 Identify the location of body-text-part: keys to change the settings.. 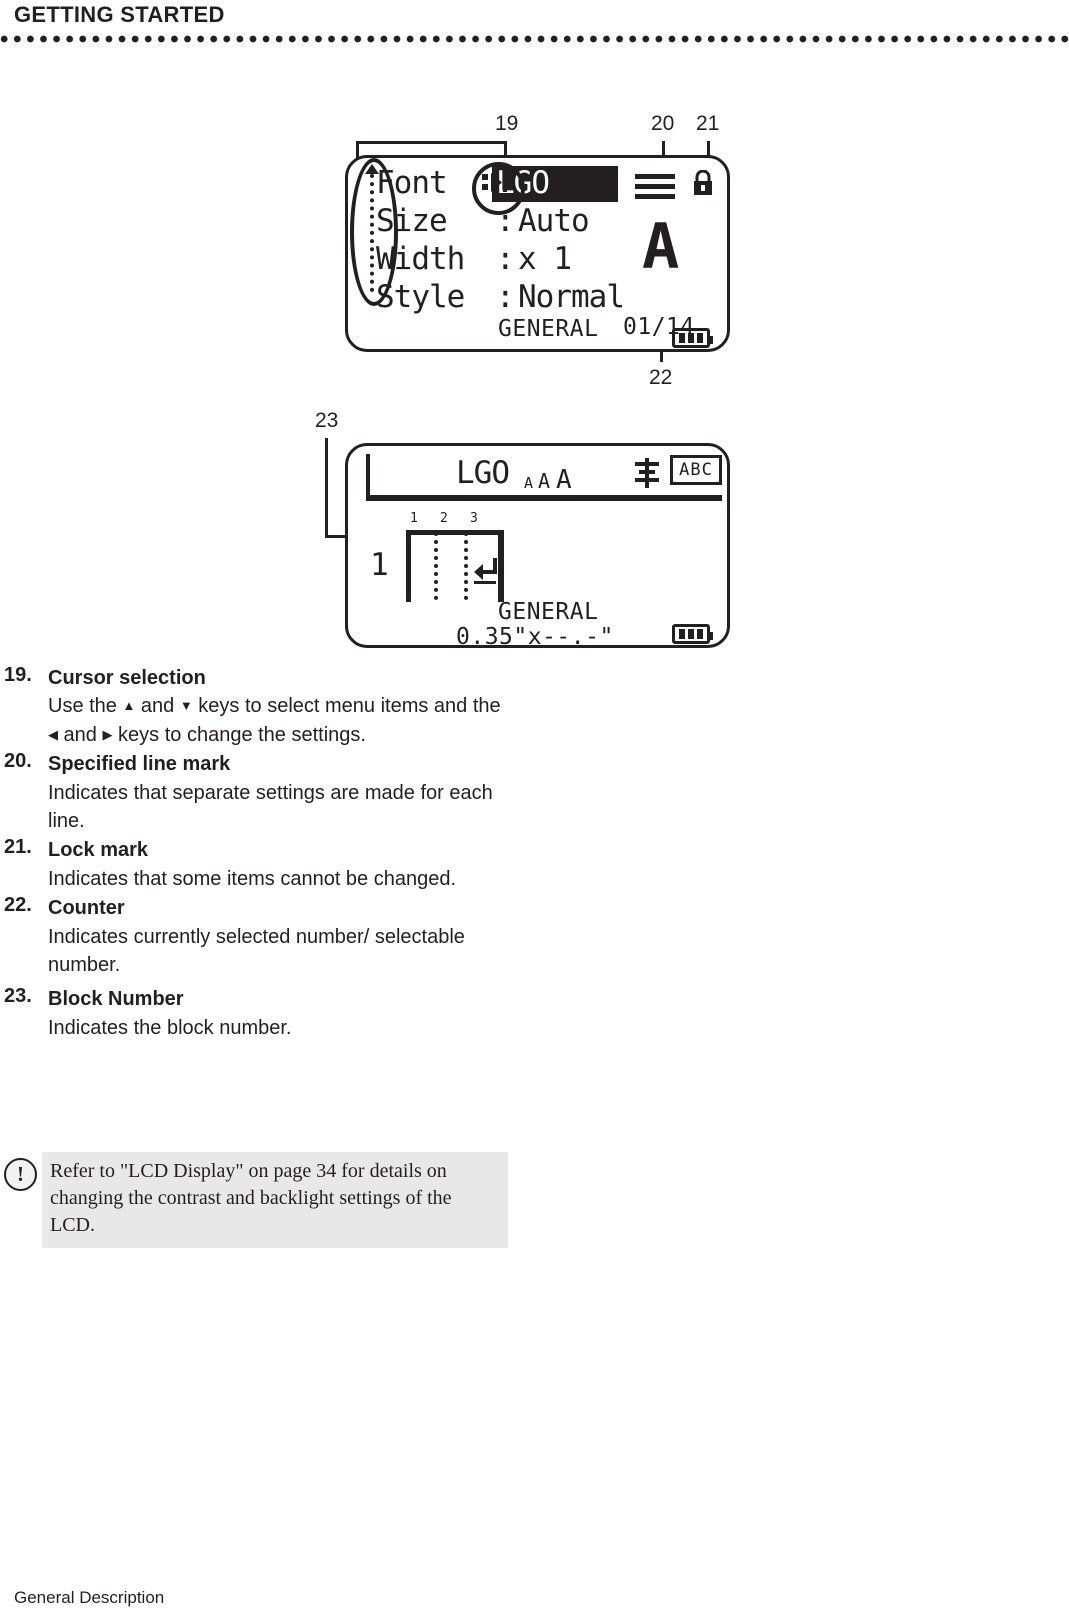
(239, 734).